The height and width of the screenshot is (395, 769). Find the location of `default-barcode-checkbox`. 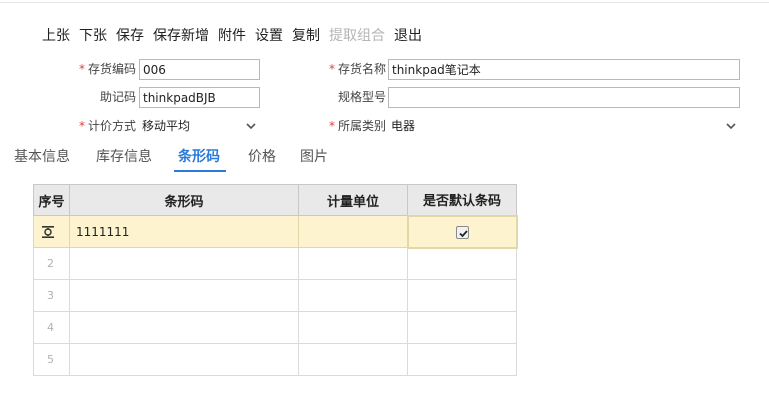

default-barcode-checkbox is located at coordinates (462, 232).